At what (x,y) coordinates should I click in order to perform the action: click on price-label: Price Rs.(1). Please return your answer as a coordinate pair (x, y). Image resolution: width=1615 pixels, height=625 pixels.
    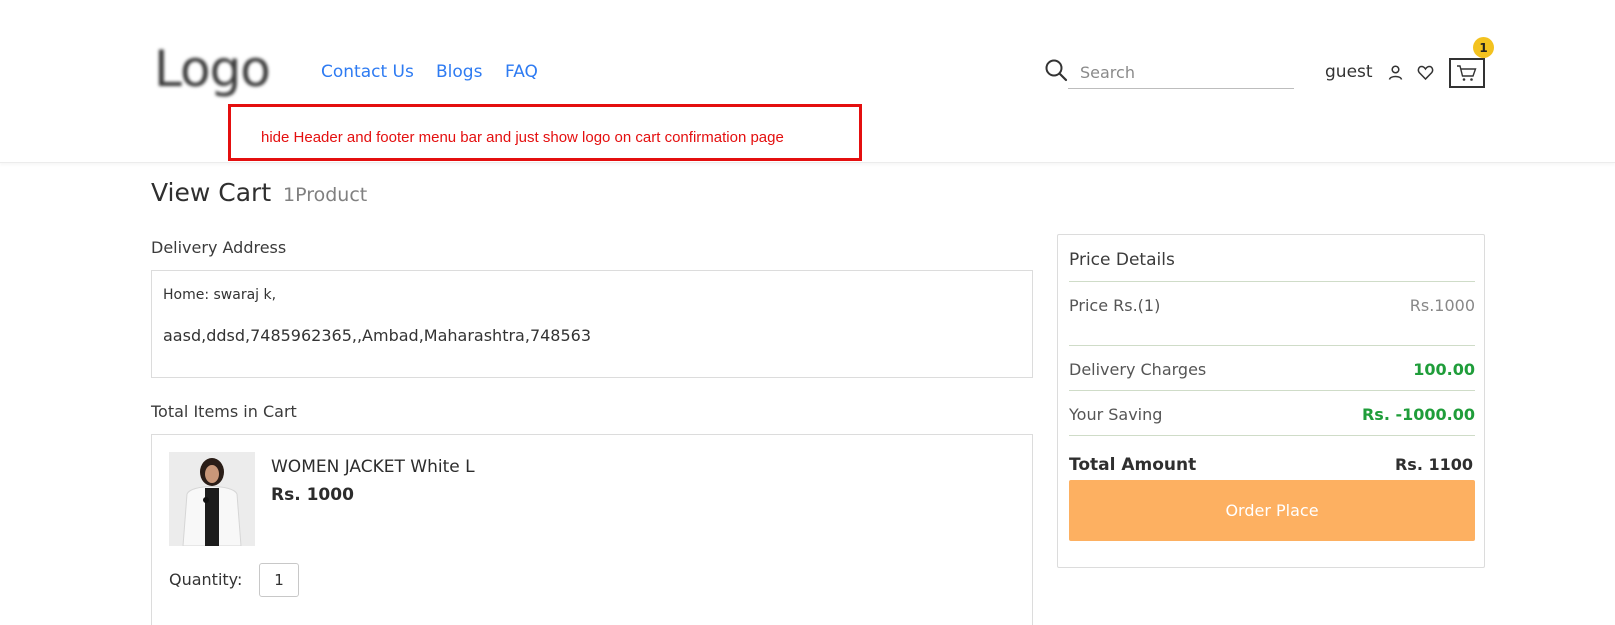
    Looking at the image, I should click on (1115, 305).